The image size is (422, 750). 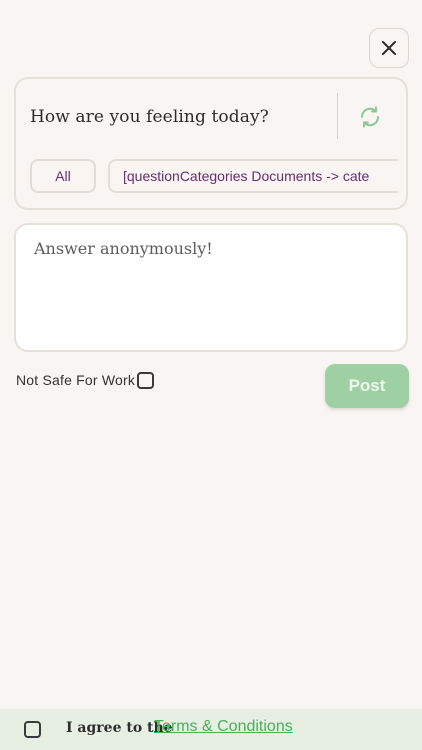 I want to click on nsfw-label: Not Safe For Work, so click(x=76, y=380).